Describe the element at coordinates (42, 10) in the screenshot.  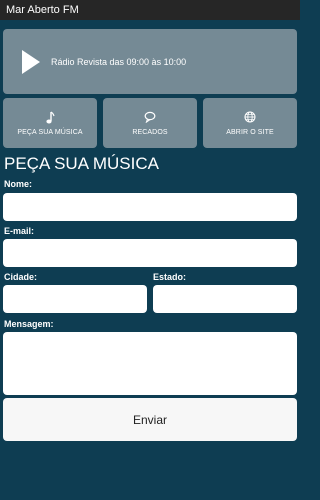
I see `app-title: Mar Aberto FM` at that location.